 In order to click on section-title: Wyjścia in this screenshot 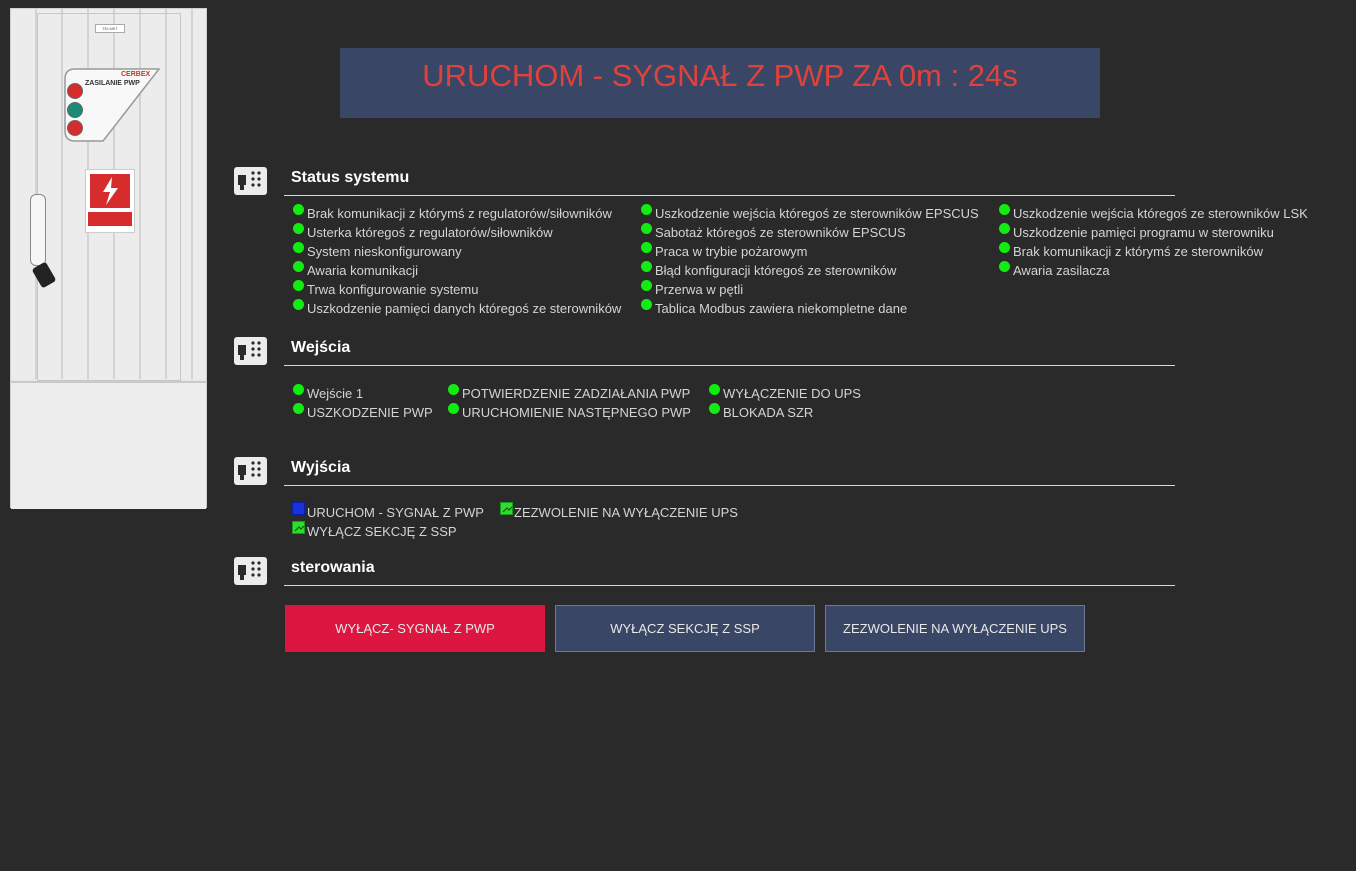, I will do `click(321, 467)`.